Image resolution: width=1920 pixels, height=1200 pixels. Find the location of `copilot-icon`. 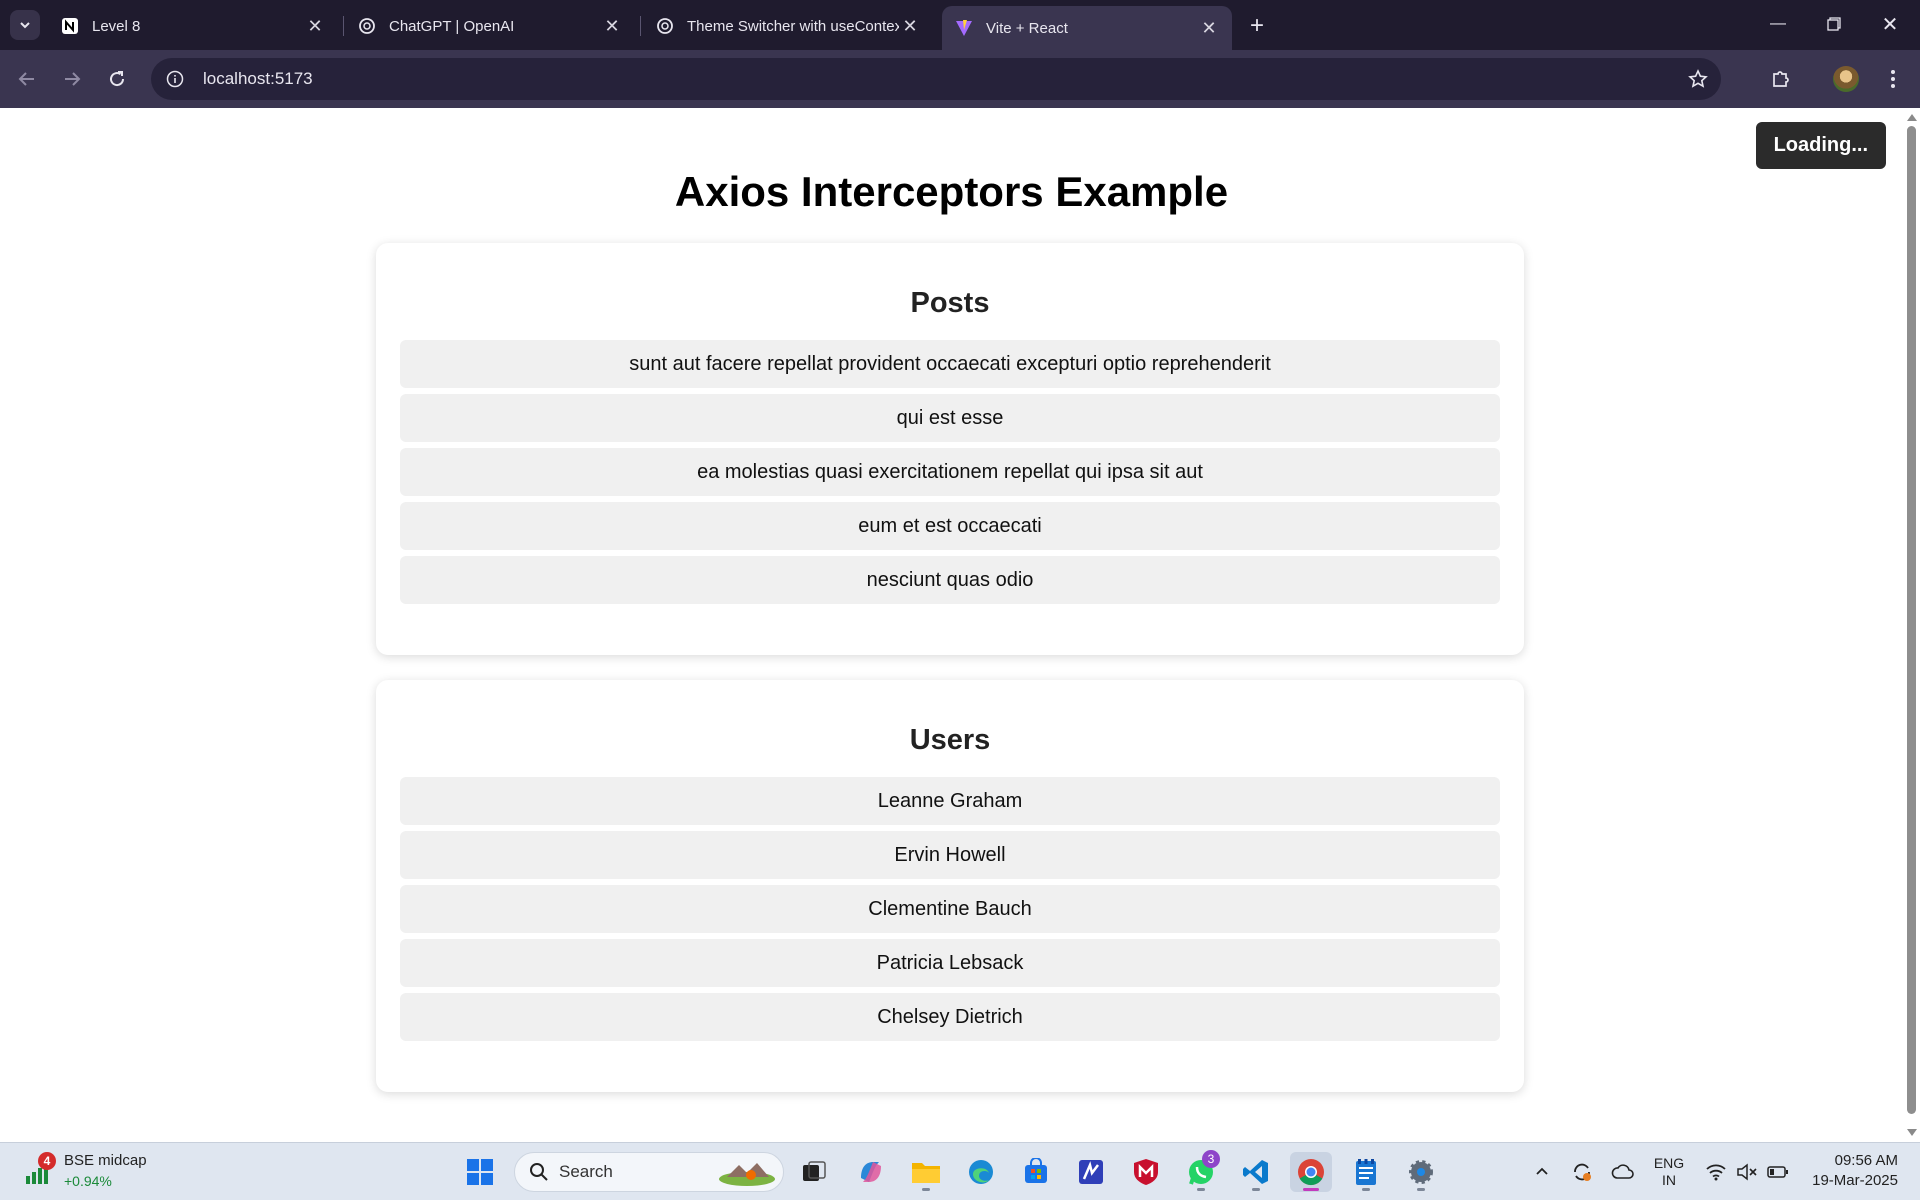

copilot-icon is located at coordinates (871, 1172).